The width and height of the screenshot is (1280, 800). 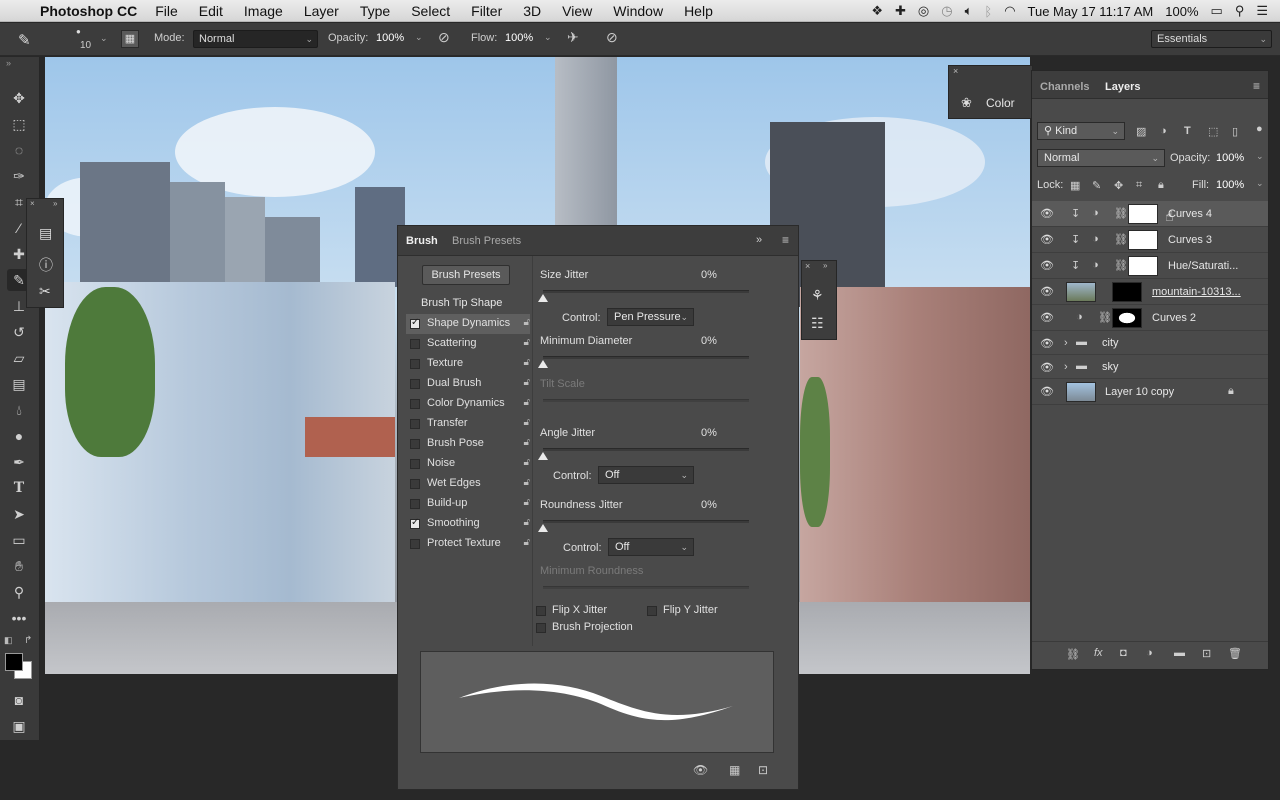 What do you see at coordinates (592, 627) in the screenshot?
I see `brush-projection-label: Brush Projection` at bounding box center [592, 627].